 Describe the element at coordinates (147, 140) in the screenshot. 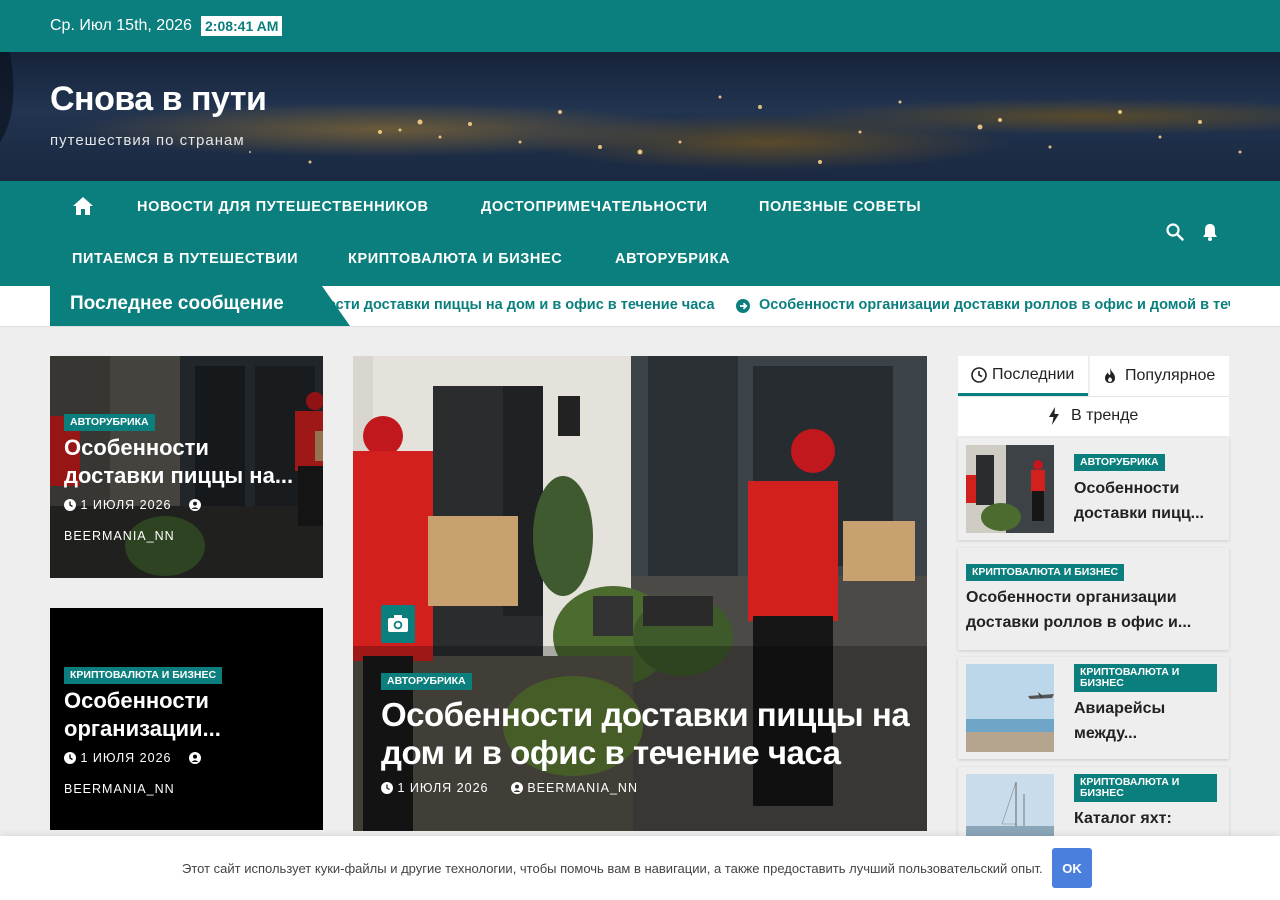

I see `site-tagline: путешествия по странам` at that location.